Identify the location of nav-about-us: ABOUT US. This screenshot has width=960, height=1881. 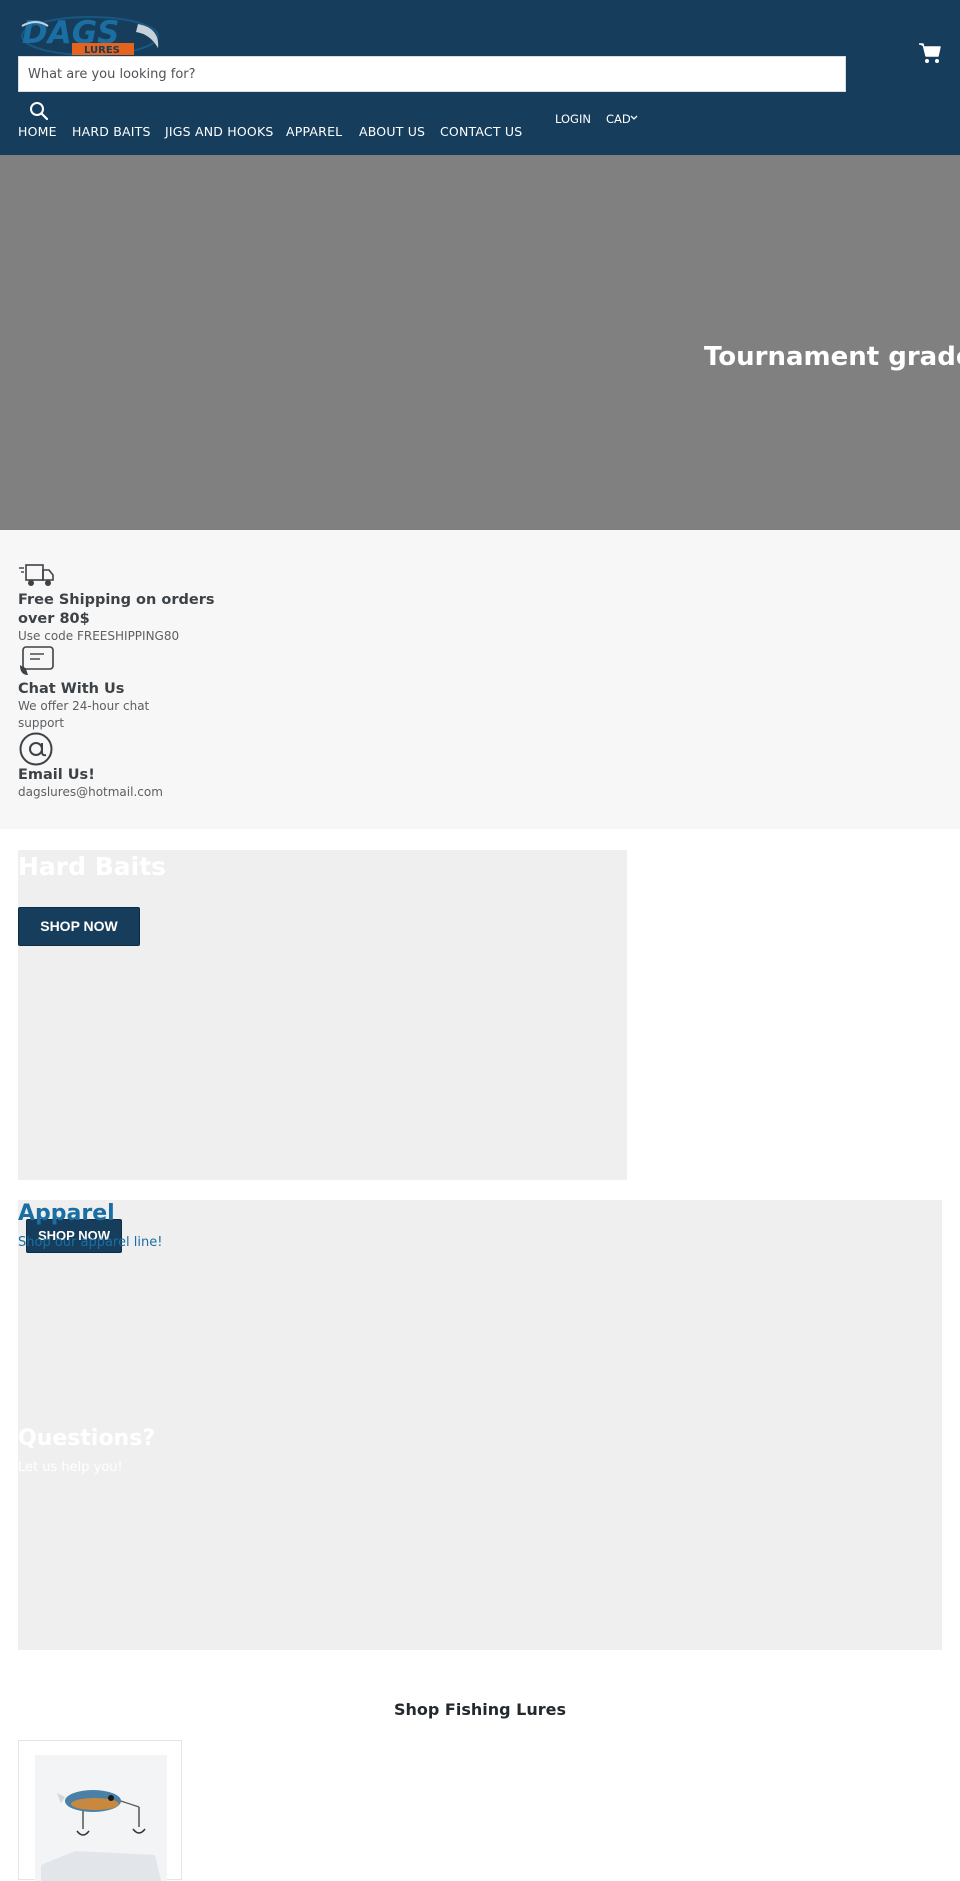
(392, 131).